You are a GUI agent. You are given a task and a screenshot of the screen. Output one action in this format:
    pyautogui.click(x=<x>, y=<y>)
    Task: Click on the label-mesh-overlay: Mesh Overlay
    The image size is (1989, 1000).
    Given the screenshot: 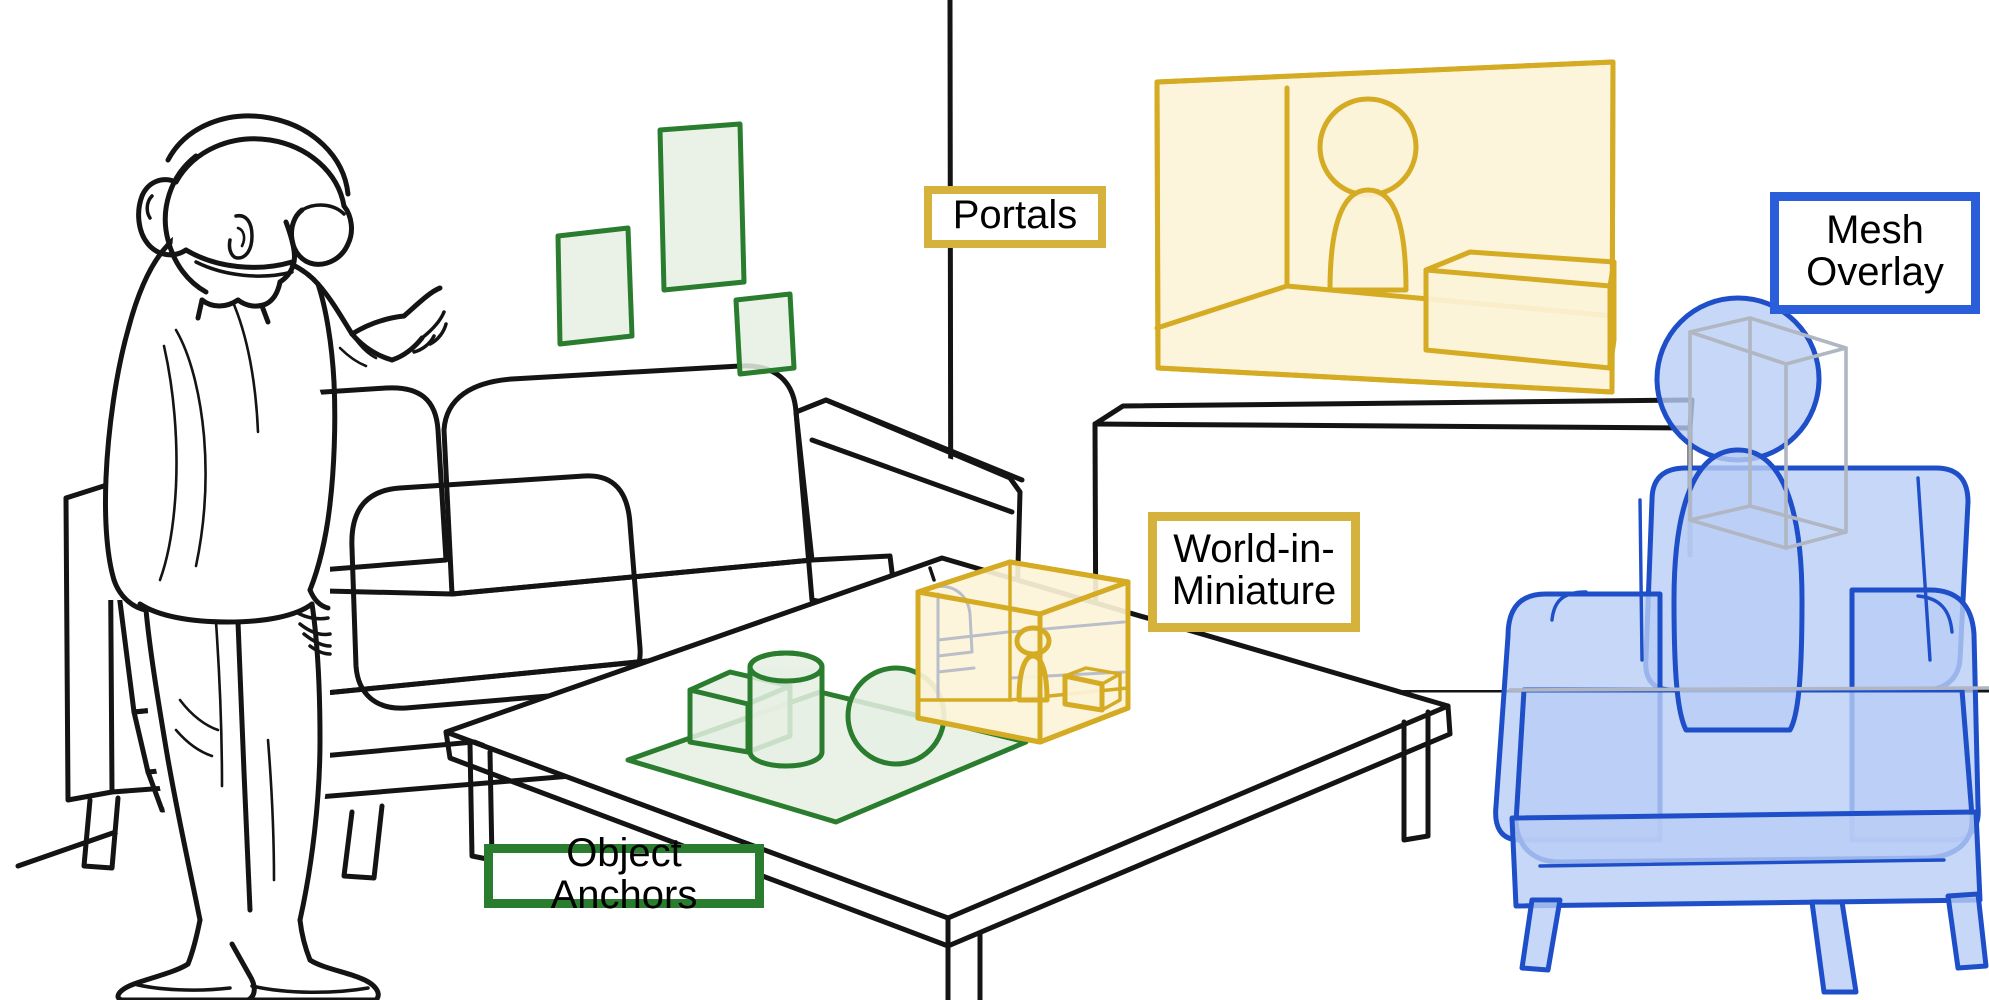 What is the action you would take?
    pyautogui.click(x=1875, y=253)
    